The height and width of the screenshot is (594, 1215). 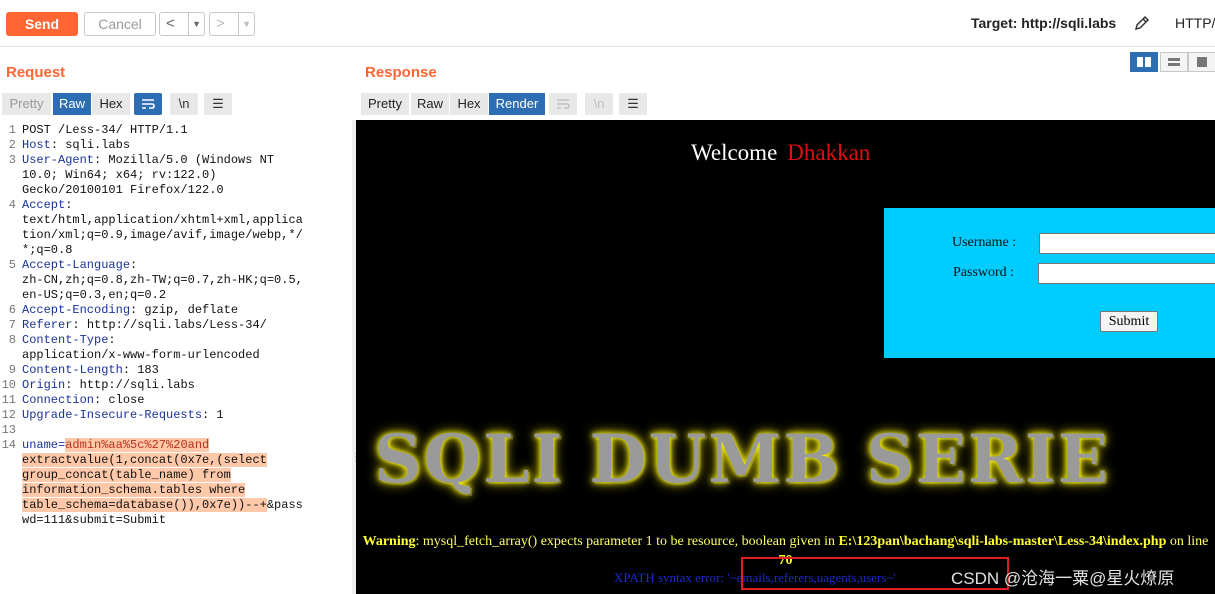 I want to click on code-line: Gecko/20100101 Firefox/122.0, so click(x=123, y=190).